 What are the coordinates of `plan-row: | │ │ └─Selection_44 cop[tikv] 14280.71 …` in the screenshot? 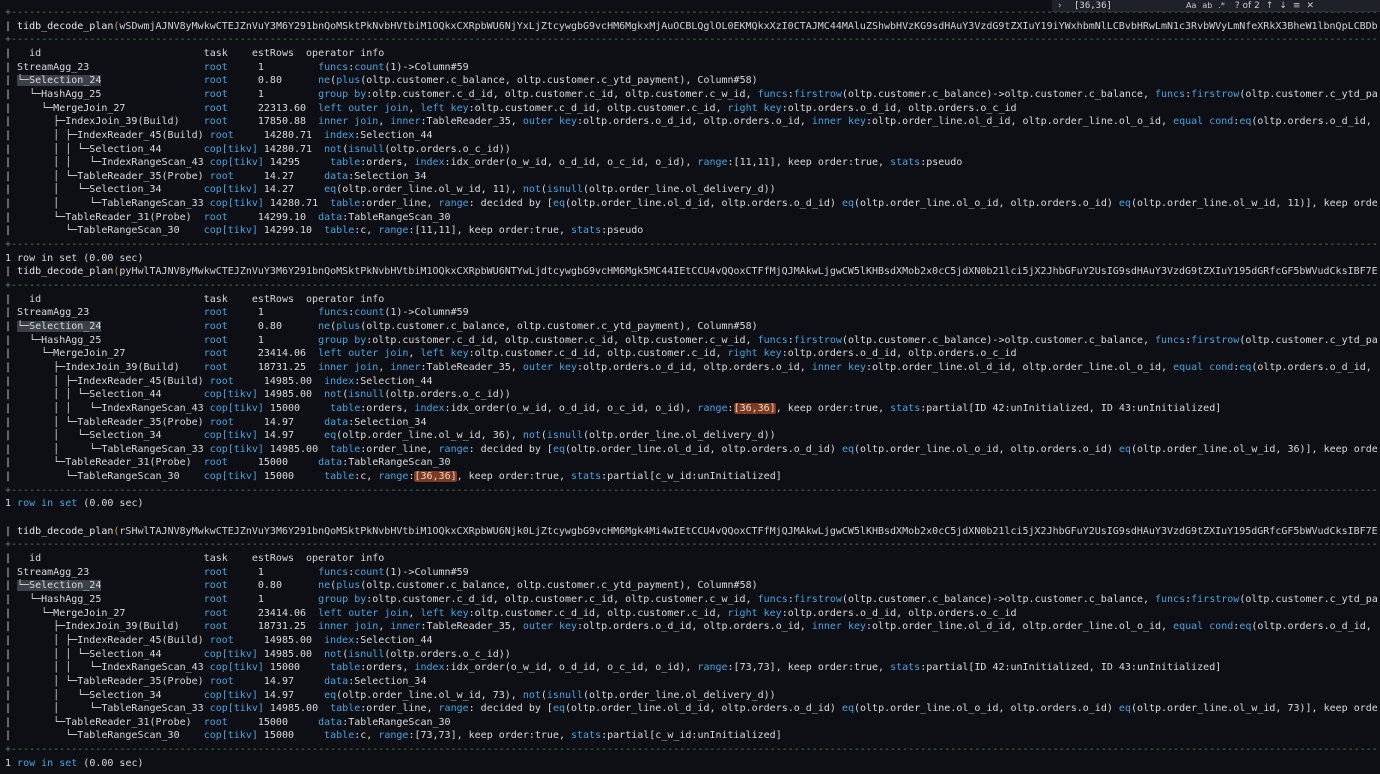 It's located at (691, 149).